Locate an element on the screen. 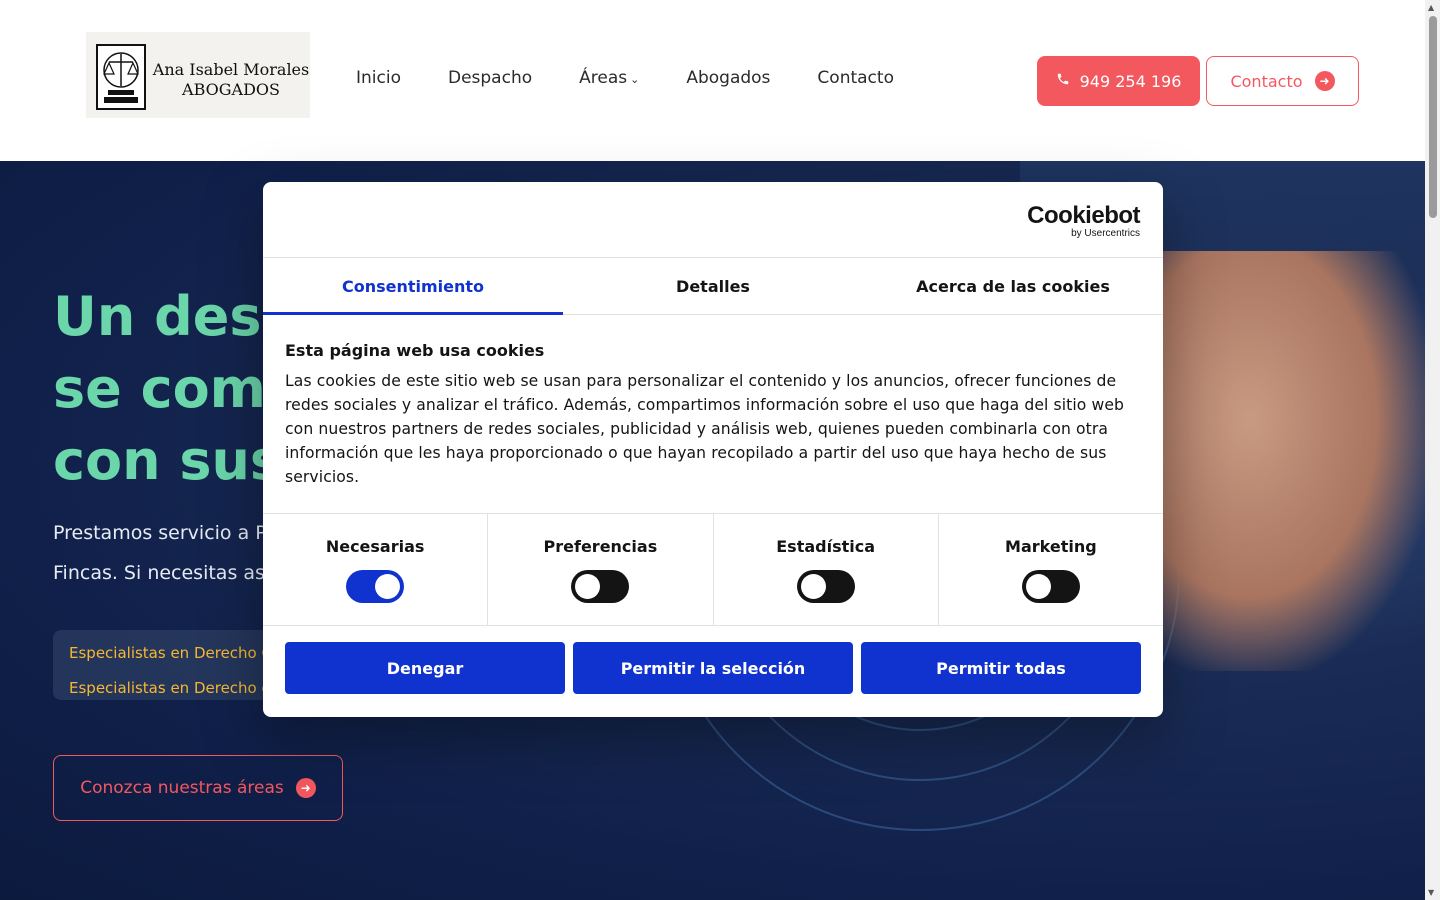  phone-button: 949 254 196 is located at coordinates (1118, 81).